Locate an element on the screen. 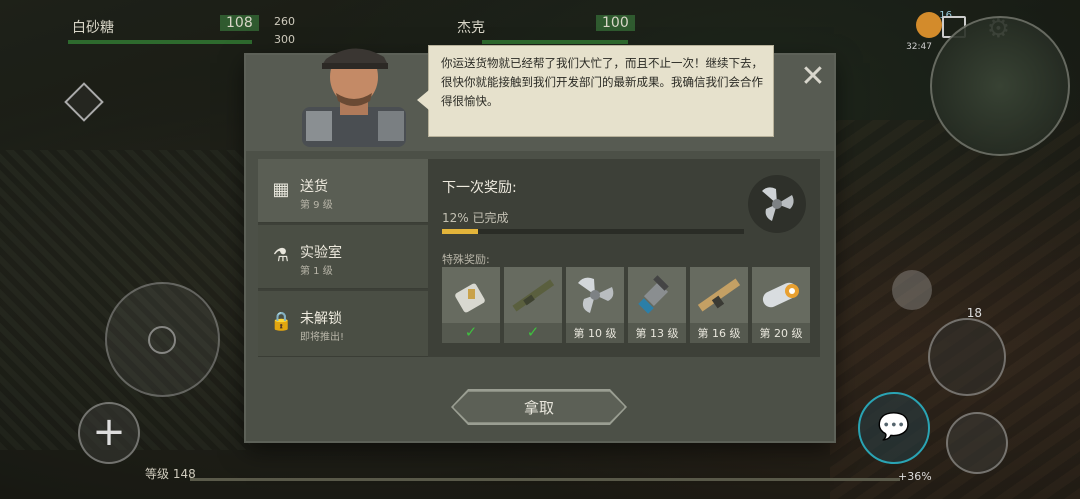 The image size is (1080, 499). rifle-icon is located at coordinates (533, 295).